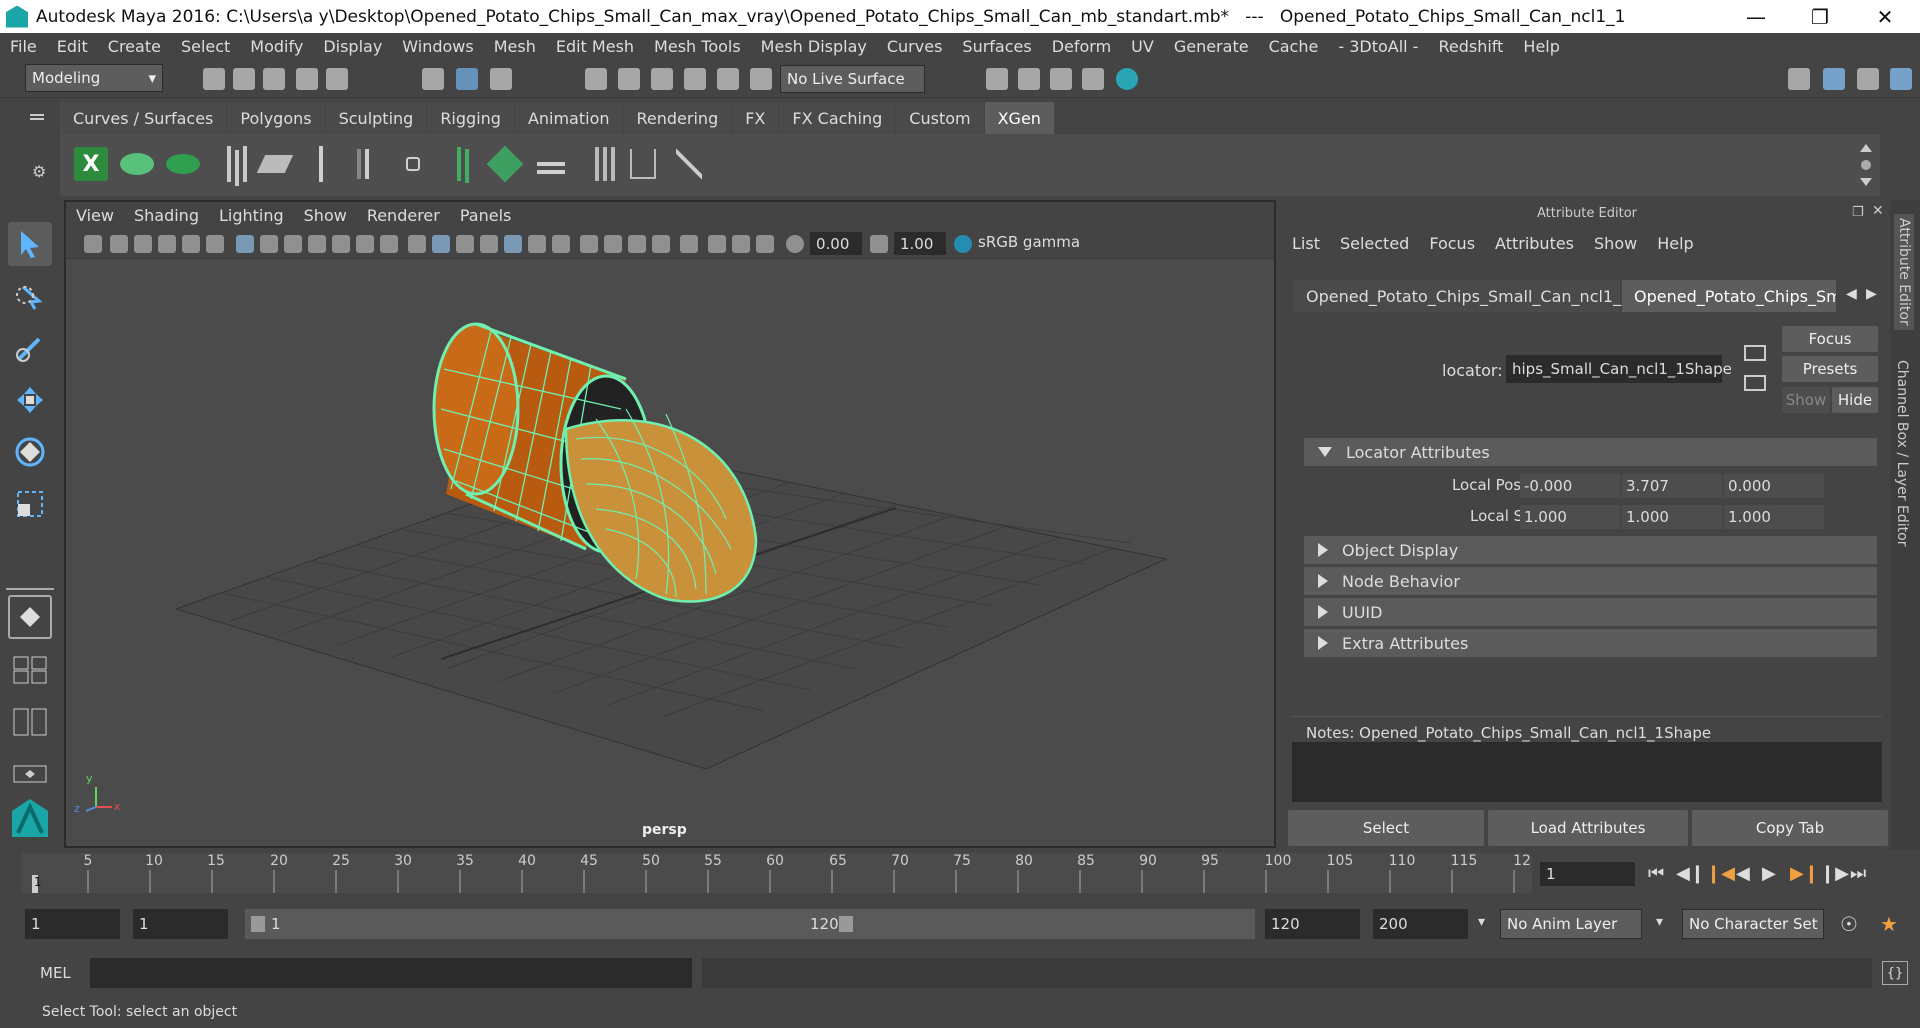 The image size is (1920, 1028). What do you see at coordinates (1866, 165) in the screenshot?
I see `shelf-scroll` at bounding box center [1866, 165].